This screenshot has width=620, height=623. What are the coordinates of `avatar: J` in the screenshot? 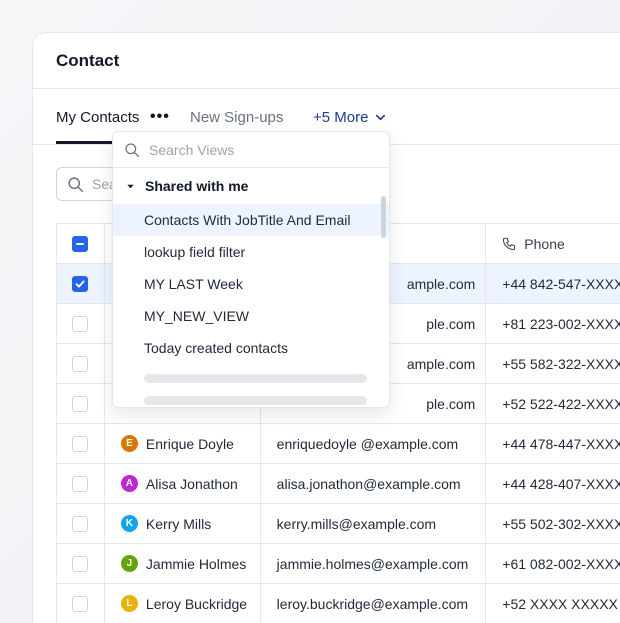 It's located at (129, 563).